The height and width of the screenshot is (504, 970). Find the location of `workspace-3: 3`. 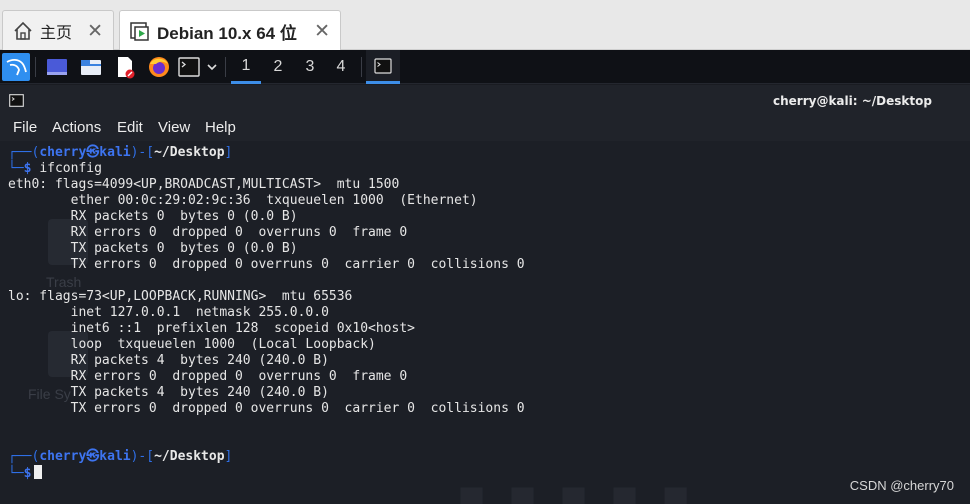

workspace-3: 3 is located at coordinates (310, 67).